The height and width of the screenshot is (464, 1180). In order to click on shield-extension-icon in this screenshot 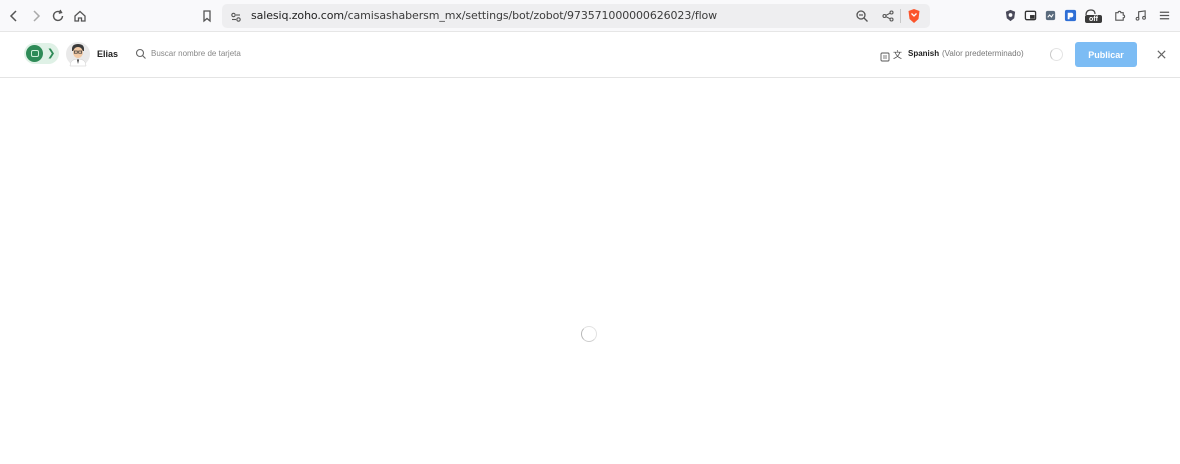, I will do `click(1010, 15)`.